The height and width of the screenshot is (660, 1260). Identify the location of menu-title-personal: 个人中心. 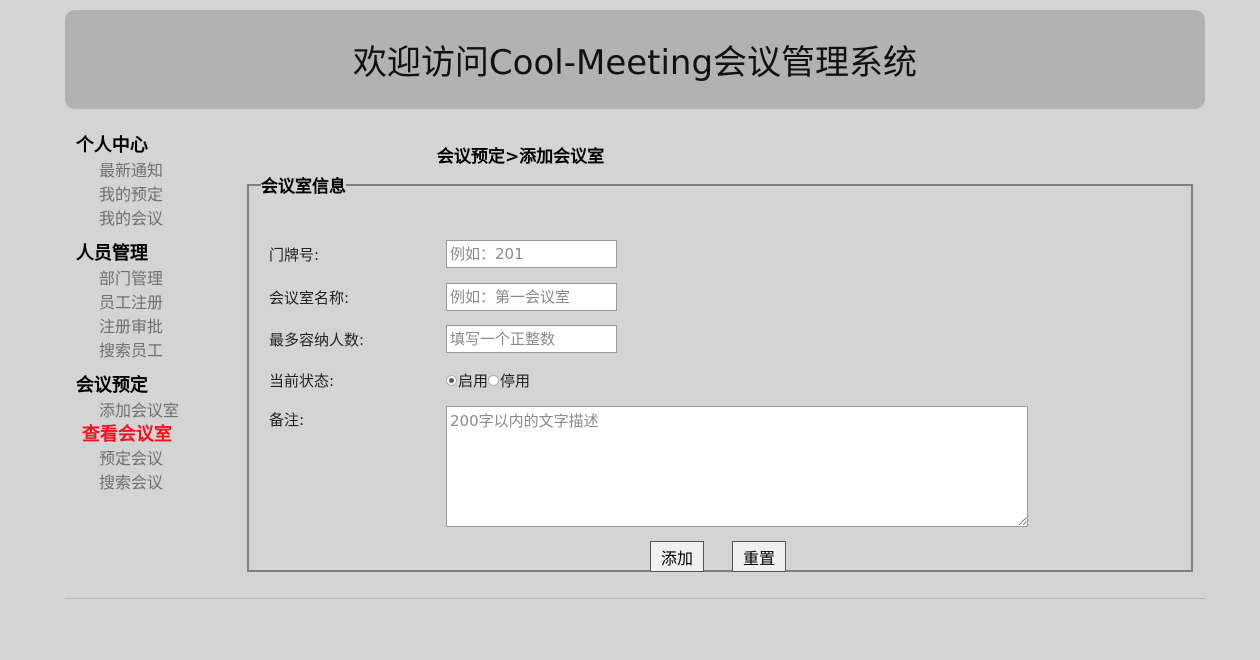
(112, 145).